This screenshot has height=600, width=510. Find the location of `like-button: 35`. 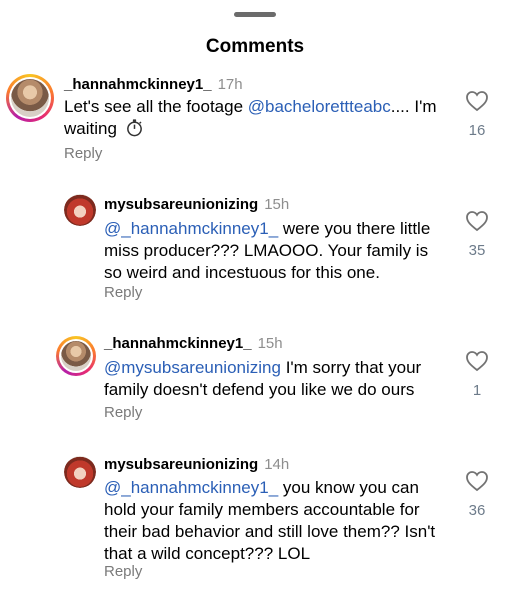

like-button: 35 is located at coordinates (477, 234).